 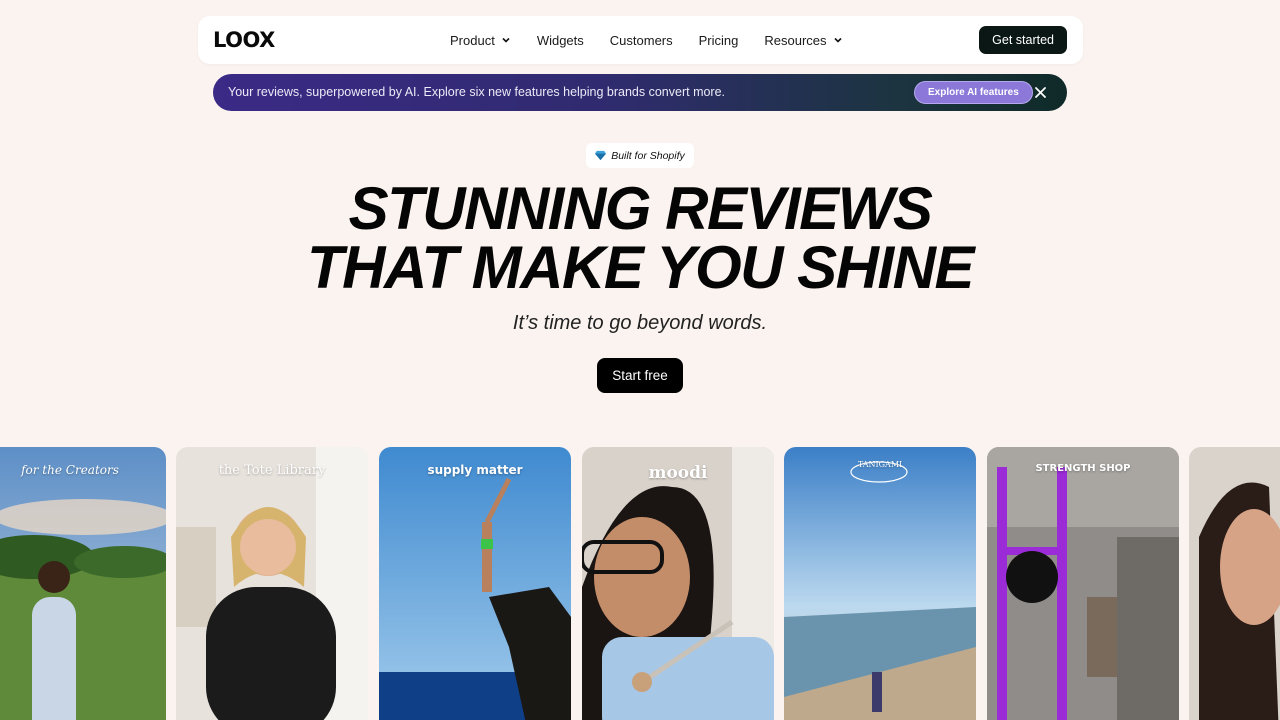 What do you see at coordinates (640, 208) in the screenshot?
I see `headline-line-1: STUNNING REVIEWS` at bounding box center [640, 208].